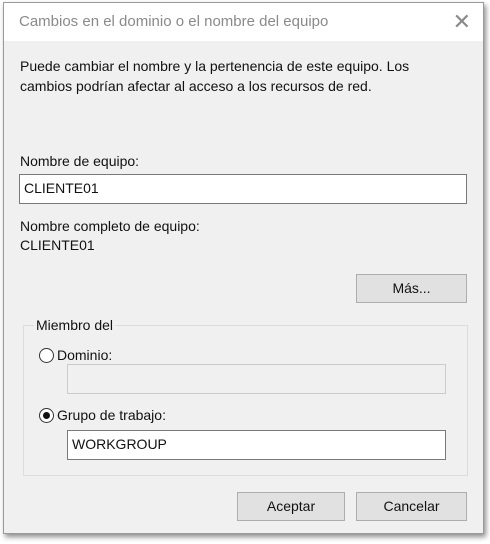 The height and width of the screenshot is (544, 490). Describe the element at coordinates (111, 415) in the screenshot. I see `workgroup-label: Grupo de trabajo:` at that location.